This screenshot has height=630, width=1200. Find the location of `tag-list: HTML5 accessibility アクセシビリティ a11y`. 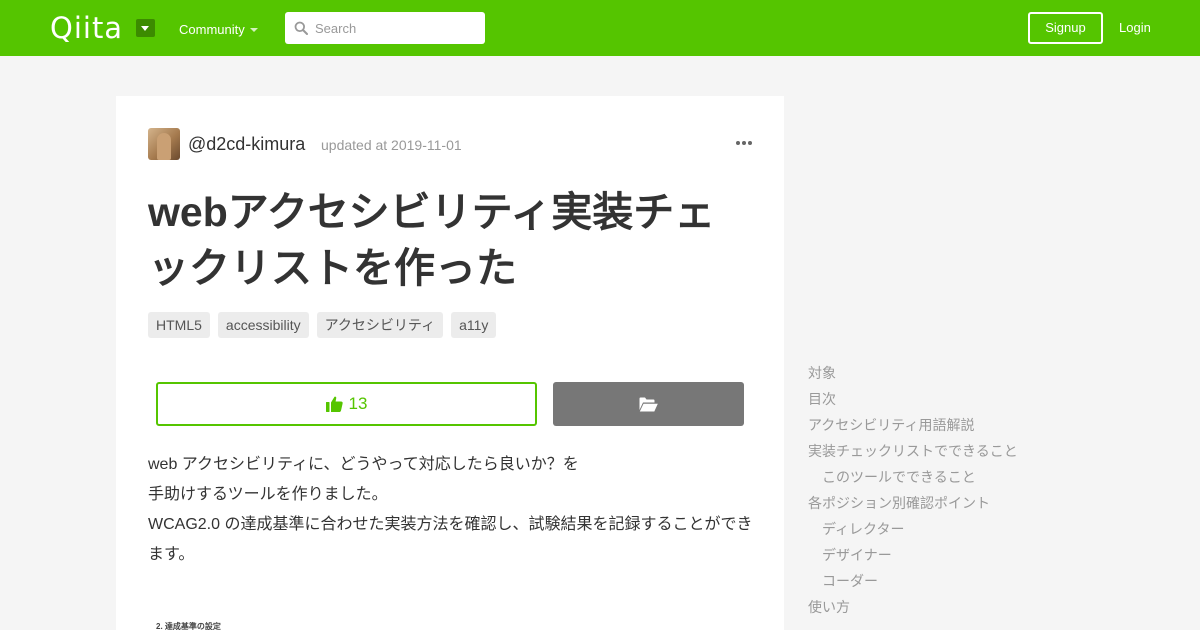

tag-list: HTML5 accessibility アクセシビリティ a11y is located at coordinates (322, 325).